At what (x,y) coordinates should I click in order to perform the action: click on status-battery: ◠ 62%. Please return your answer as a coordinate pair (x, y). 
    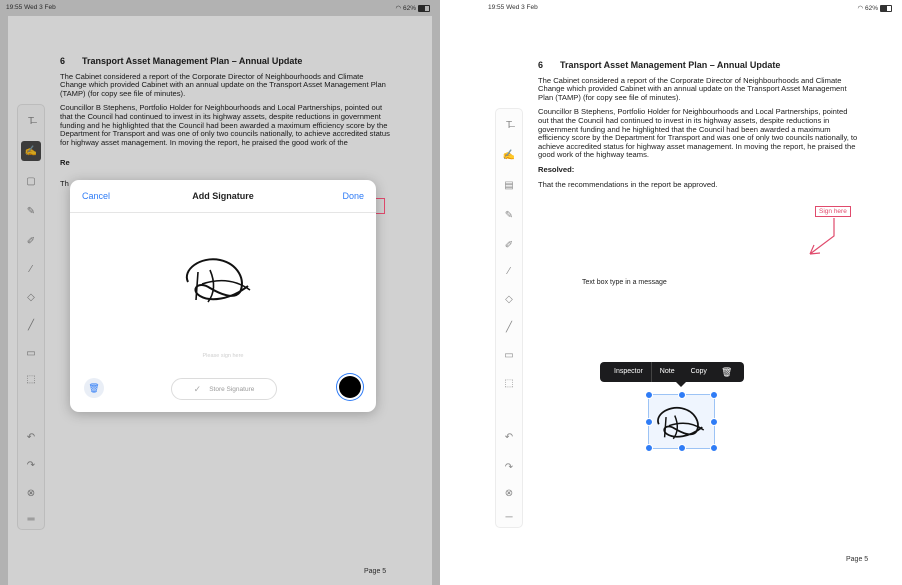
    Looking at the image, I should click on (874, 8).